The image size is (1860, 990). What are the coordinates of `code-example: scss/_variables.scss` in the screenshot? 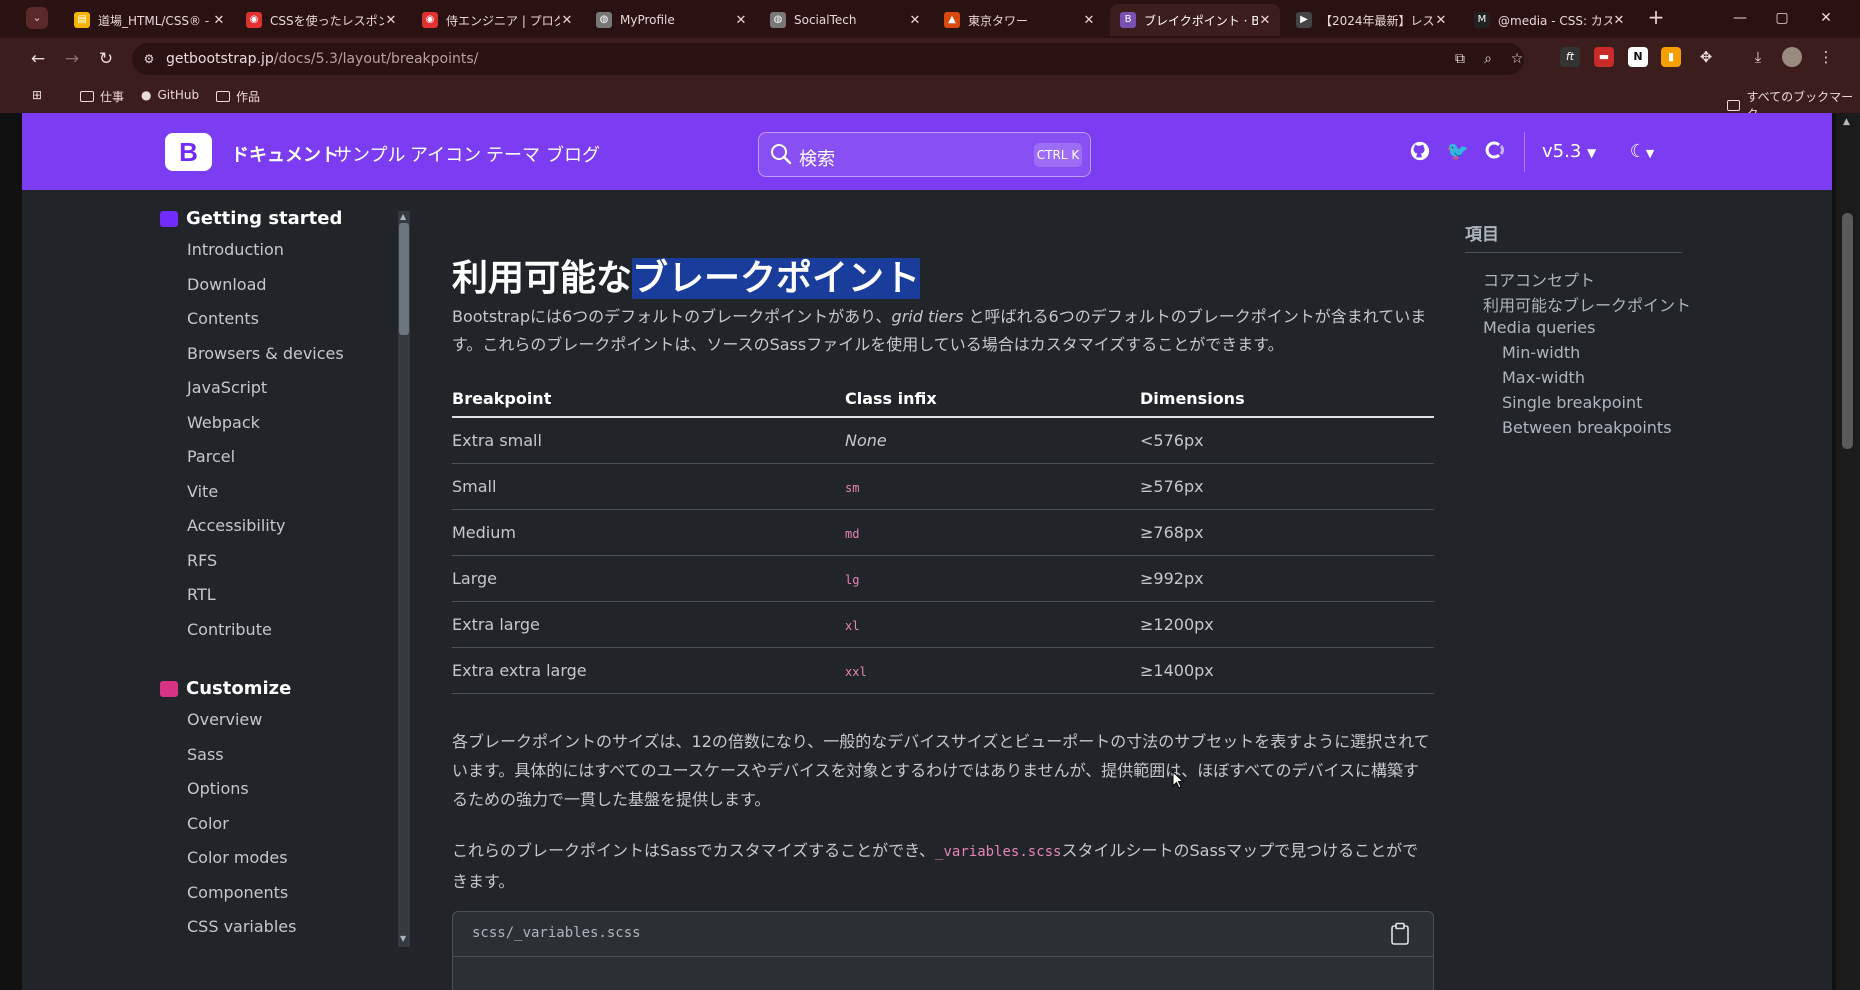 It's located at (943, 950).